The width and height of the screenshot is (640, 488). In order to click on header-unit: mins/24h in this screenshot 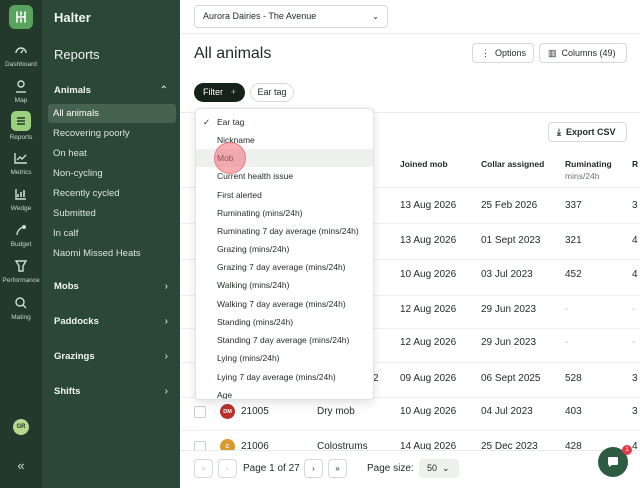, I will do `click(582, 176)`.